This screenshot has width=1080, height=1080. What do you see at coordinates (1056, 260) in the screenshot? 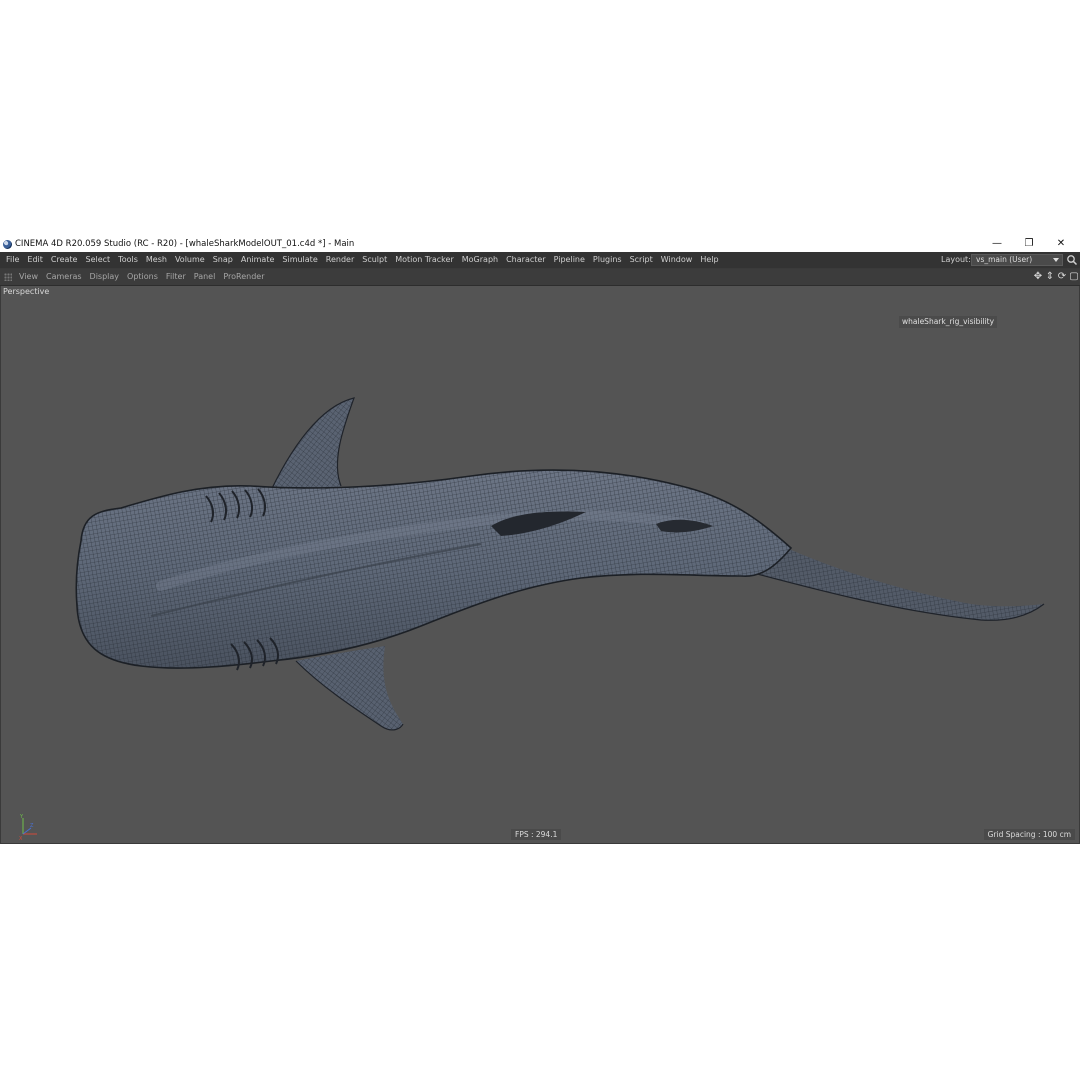
I see `chevron-down-icon` at bounding box center [1056, 260].